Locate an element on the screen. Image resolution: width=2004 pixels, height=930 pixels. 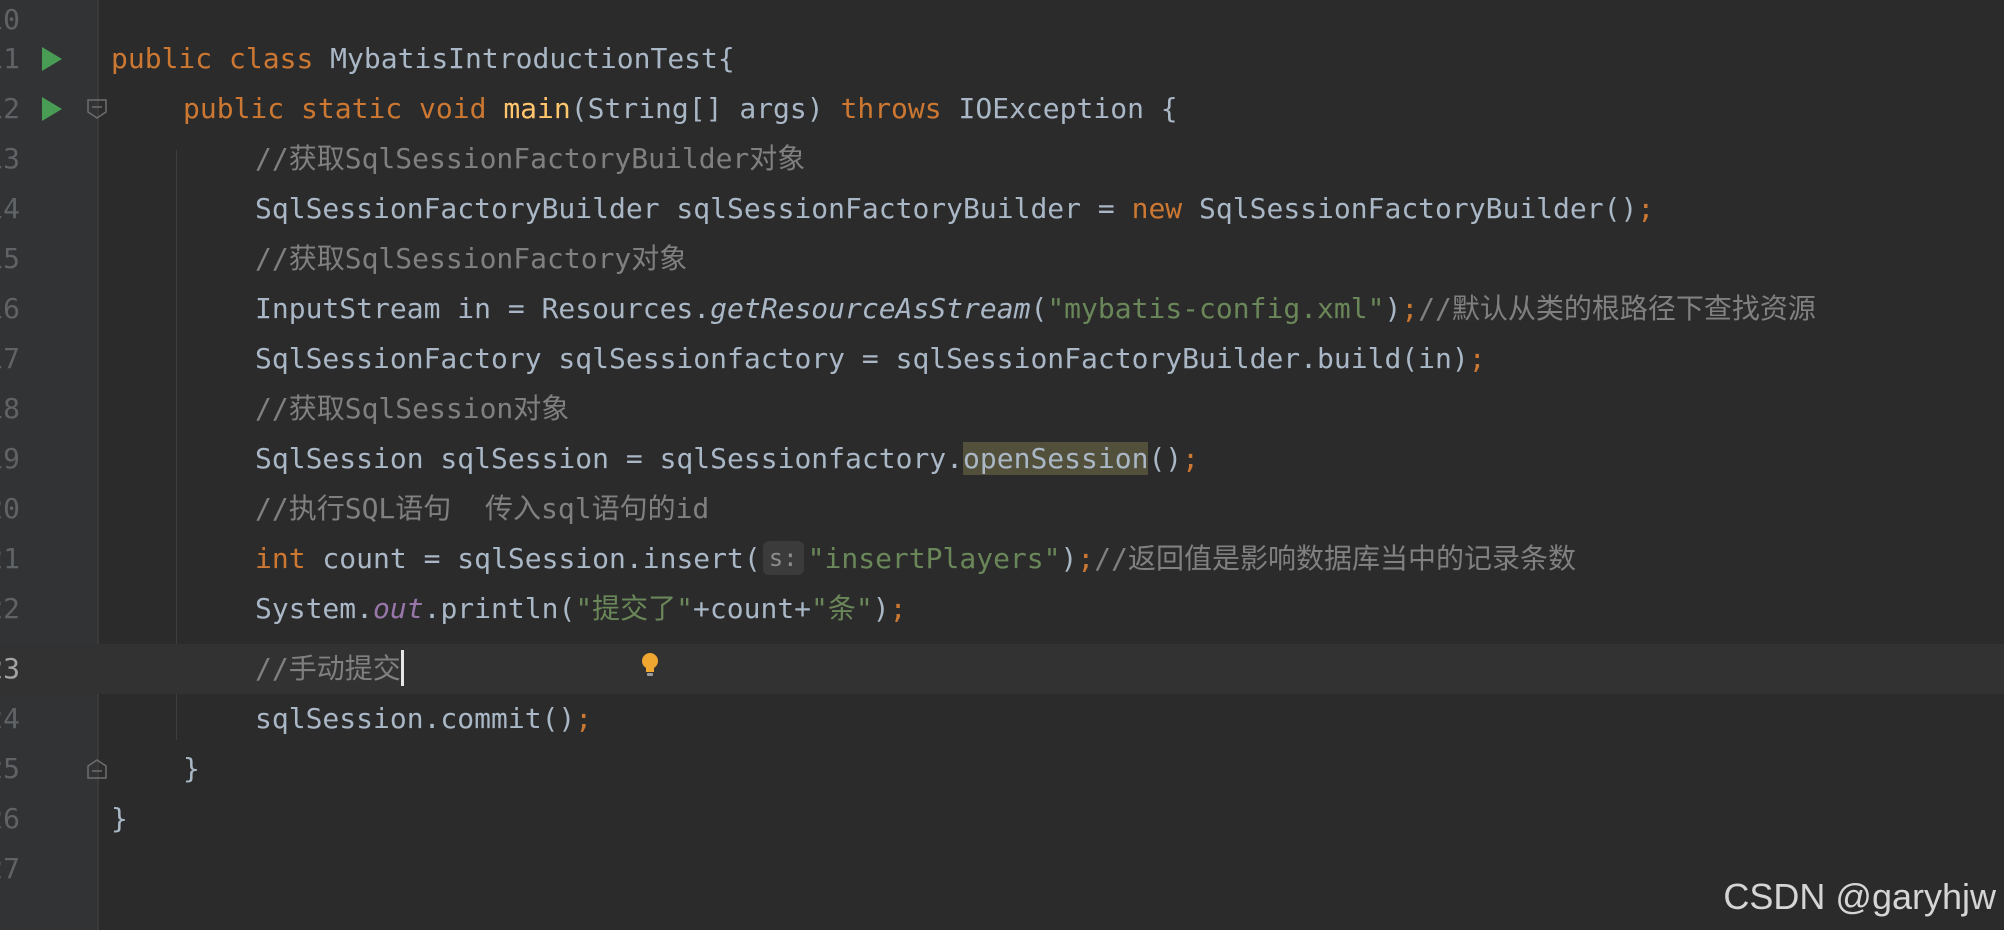
comment: //默认从类的根路径下查找资源 is located at coordinates (1617, 308).